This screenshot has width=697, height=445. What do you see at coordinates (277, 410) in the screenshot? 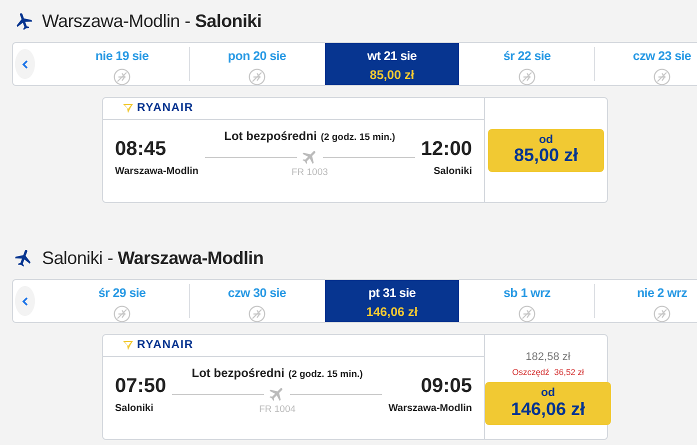
I see `flight-number: FR 1004` at bounding box center [277, 410].